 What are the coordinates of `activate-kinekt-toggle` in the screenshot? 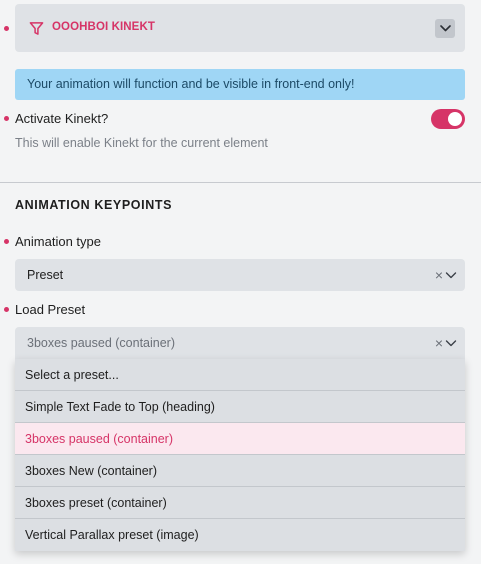 It's located at (448, 119).